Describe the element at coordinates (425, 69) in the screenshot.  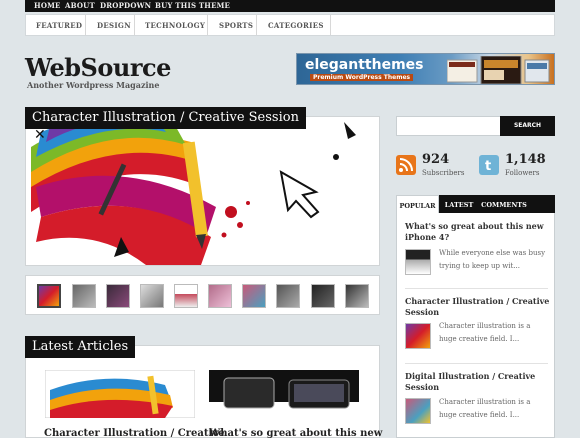
I see `advertisement-banner: elegantthemes Premium WordPress Themes` at that location.